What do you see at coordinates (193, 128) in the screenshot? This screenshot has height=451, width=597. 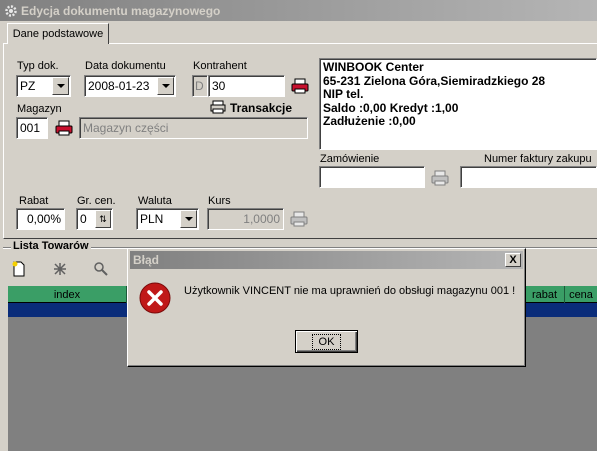 I see `magazyn-name: Magazyn części` at bounding box center [193, 128].